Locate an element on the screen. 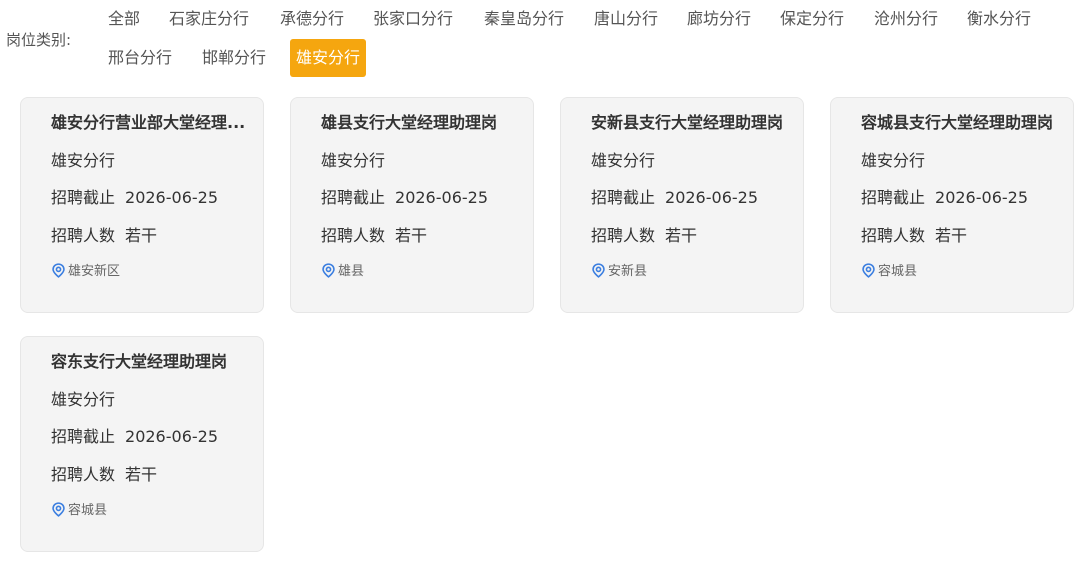  job-title: 雄县支行大堂经理助理岗 is located at coordinates (425, 123).